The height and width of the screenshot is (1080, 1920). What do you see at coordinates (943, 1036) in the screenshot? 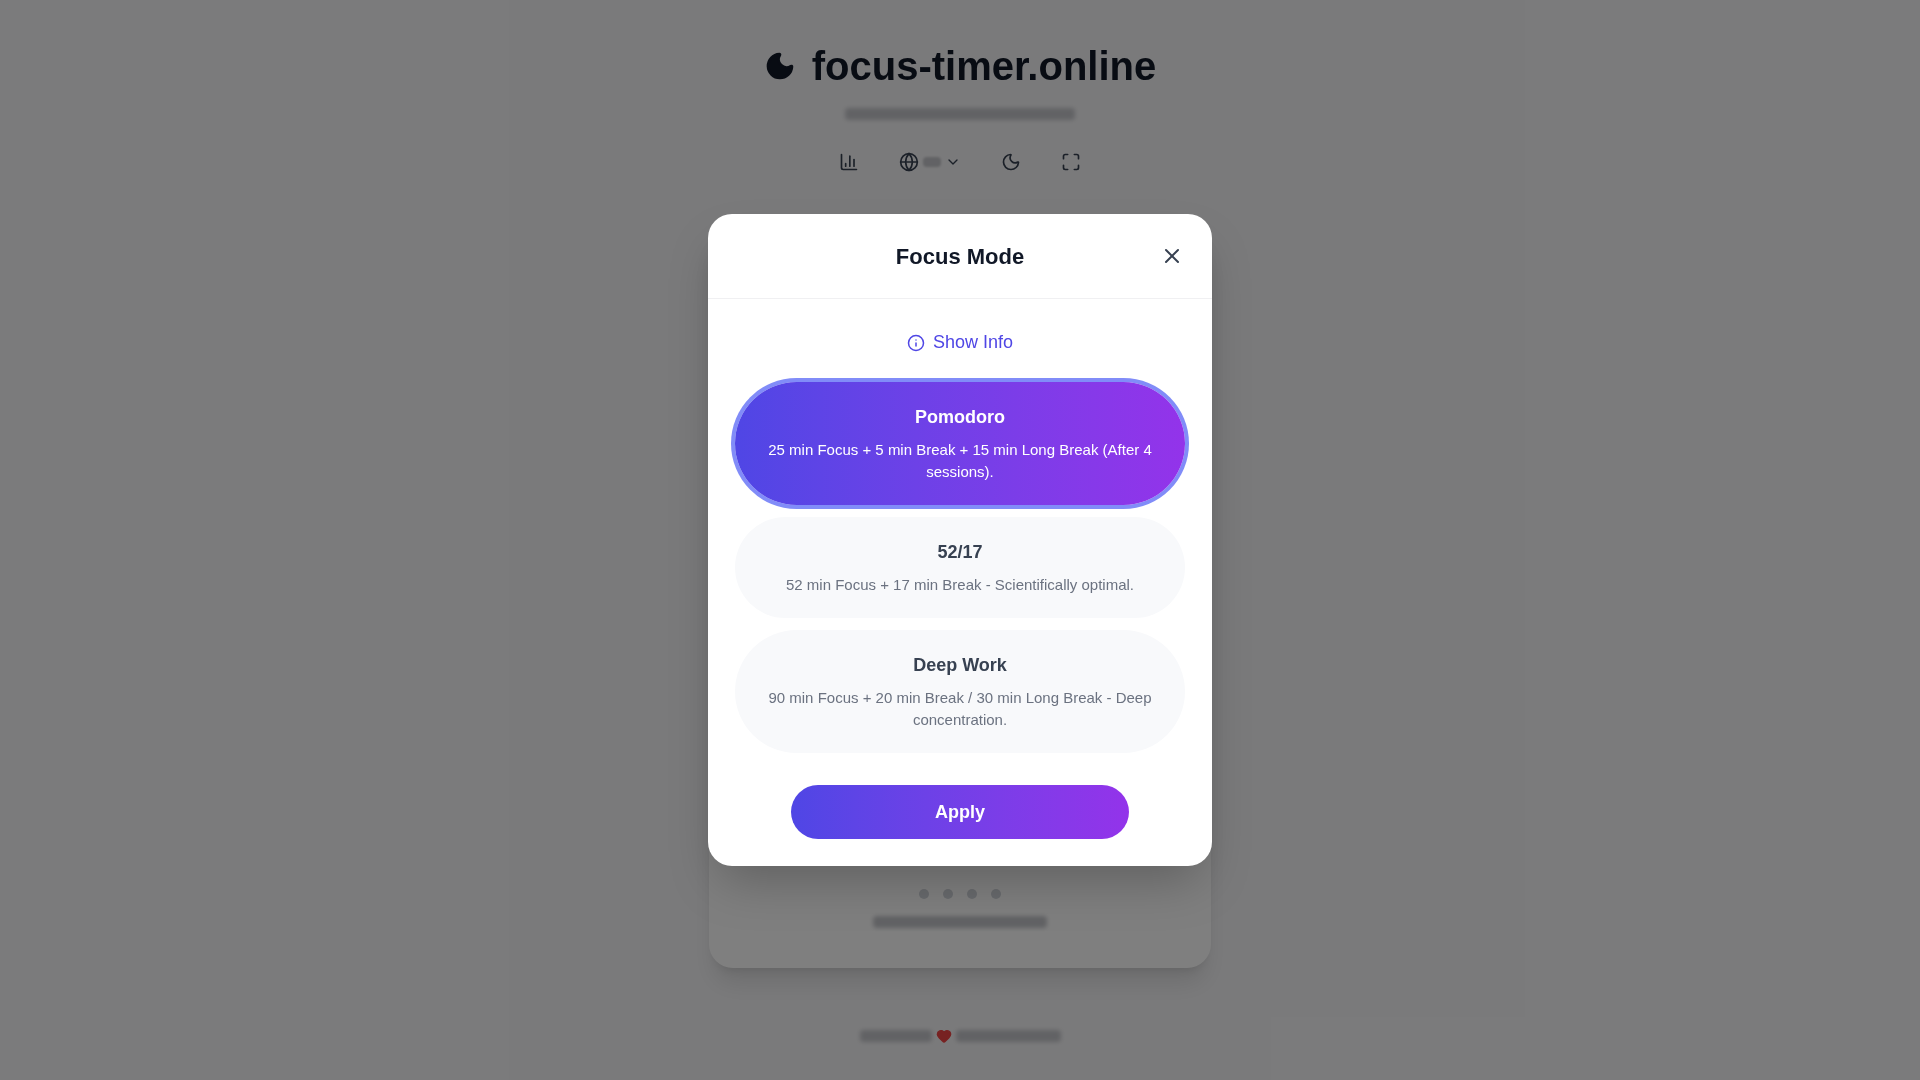
I see `heart-icon` at bounding box center [943, 1036].